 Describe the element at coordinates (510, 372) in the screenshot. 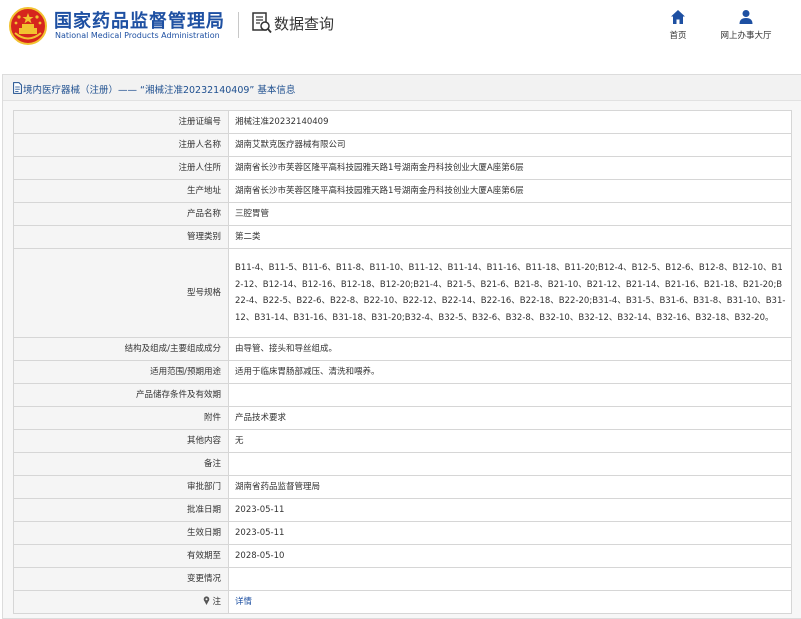

I see `field-value: 适用于临床胃肠部减压、清洗和喂养。` at that location.